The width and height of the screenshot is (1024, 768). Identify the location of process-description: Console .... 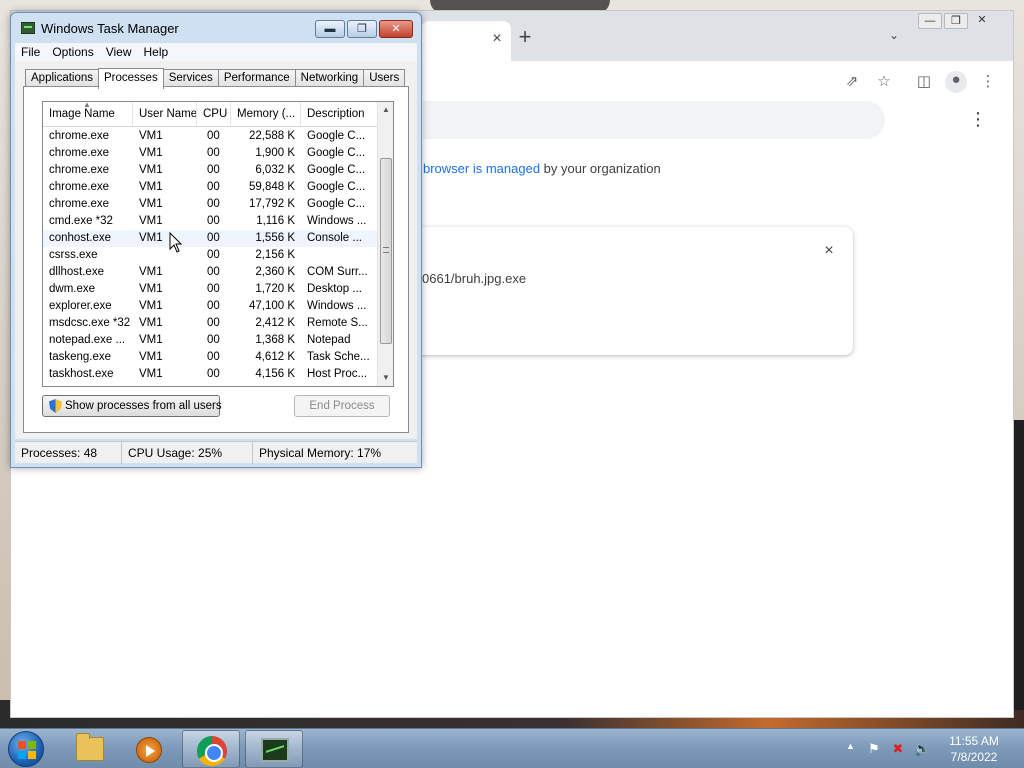
(334, 238).